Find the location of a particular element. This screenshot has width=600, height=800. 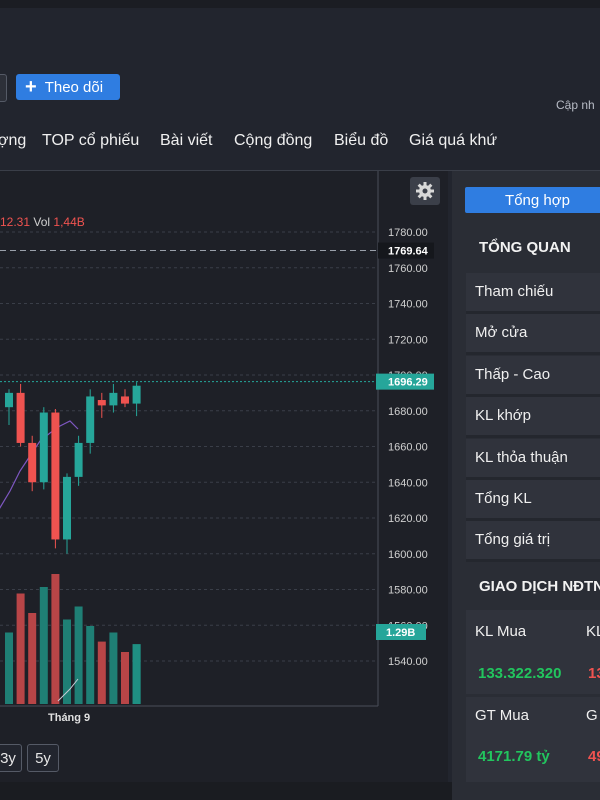

range-button-5y: 5y is located at coordinates (43, 758).